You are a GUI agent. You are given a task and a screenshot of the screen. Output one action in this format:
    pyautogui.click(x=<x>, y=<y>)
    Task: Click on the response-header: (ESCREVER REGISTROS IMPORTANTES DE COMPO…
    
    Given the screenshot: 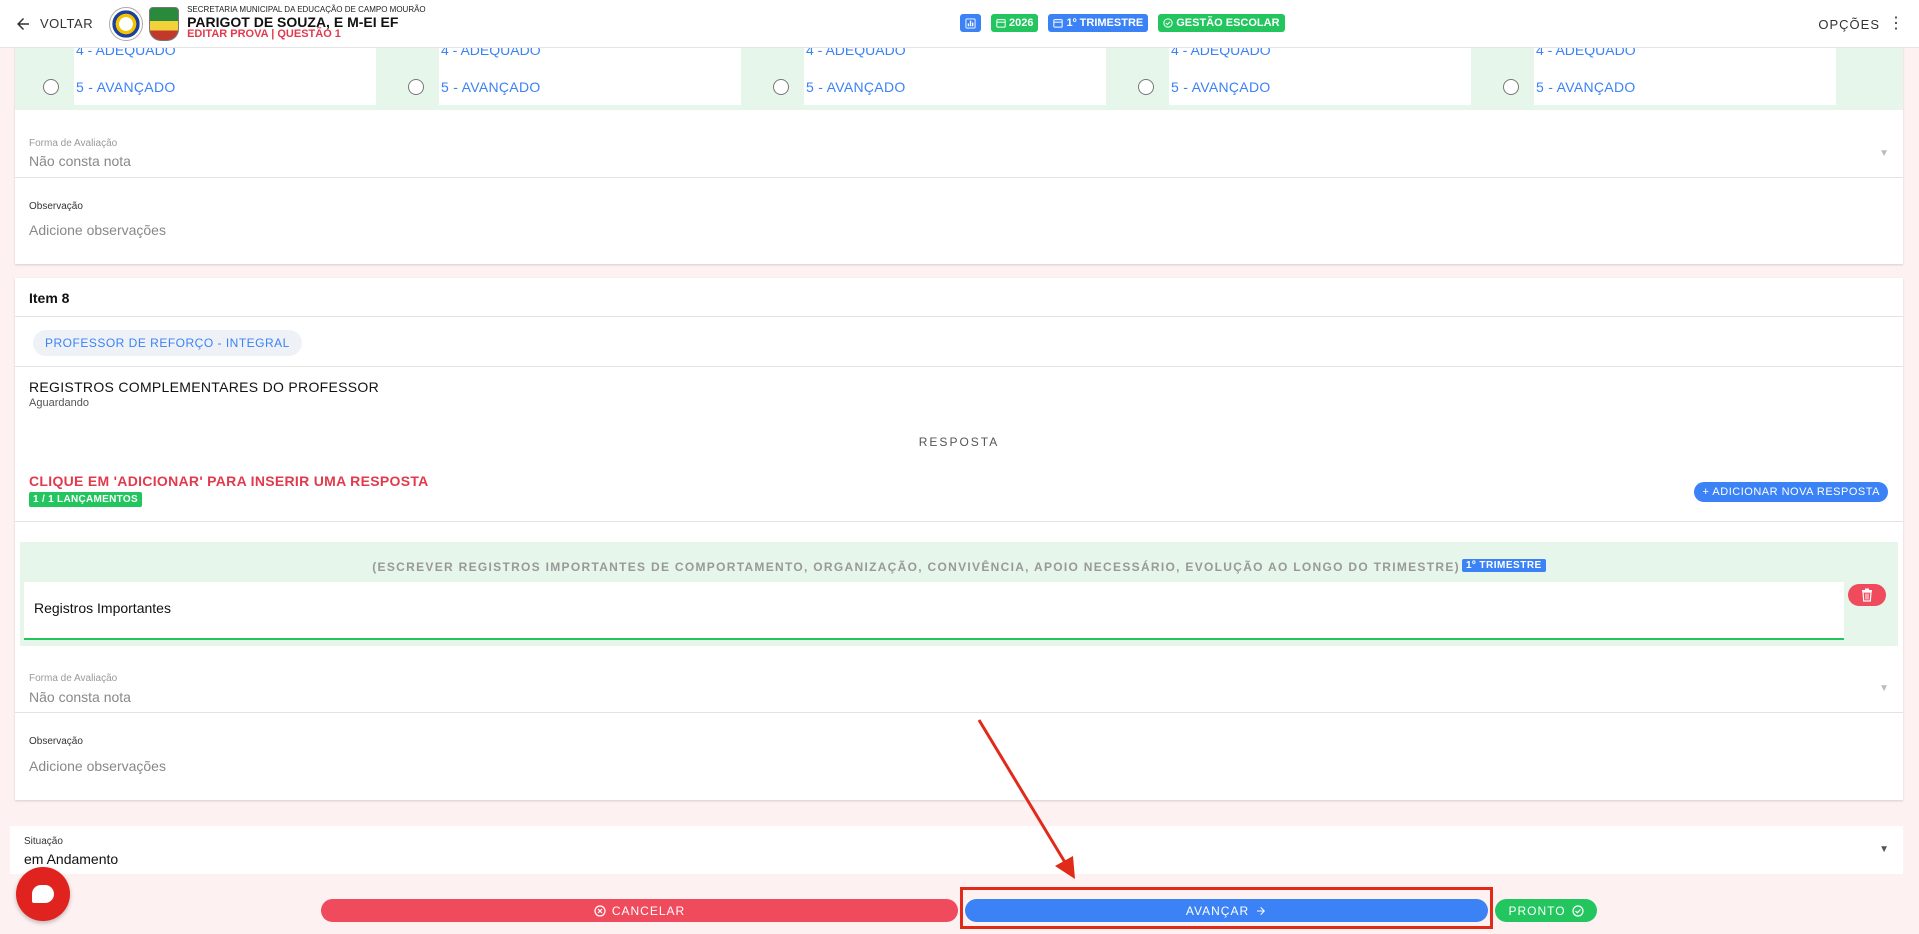 What is the action you would take?
    pyautogui.click(x=959, y=566)
    